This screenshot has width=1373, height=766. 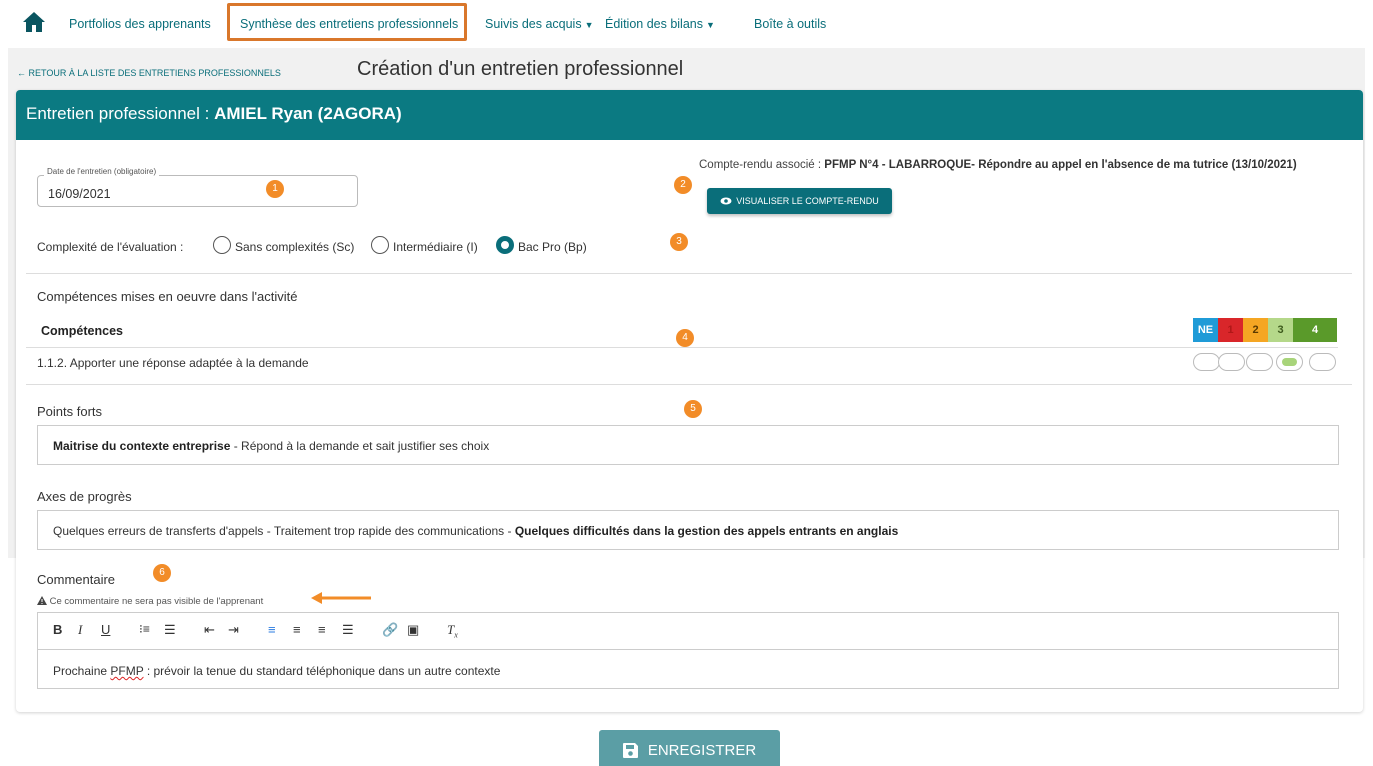 I want to click on level-3: 3, so click(x=1280, y=330).